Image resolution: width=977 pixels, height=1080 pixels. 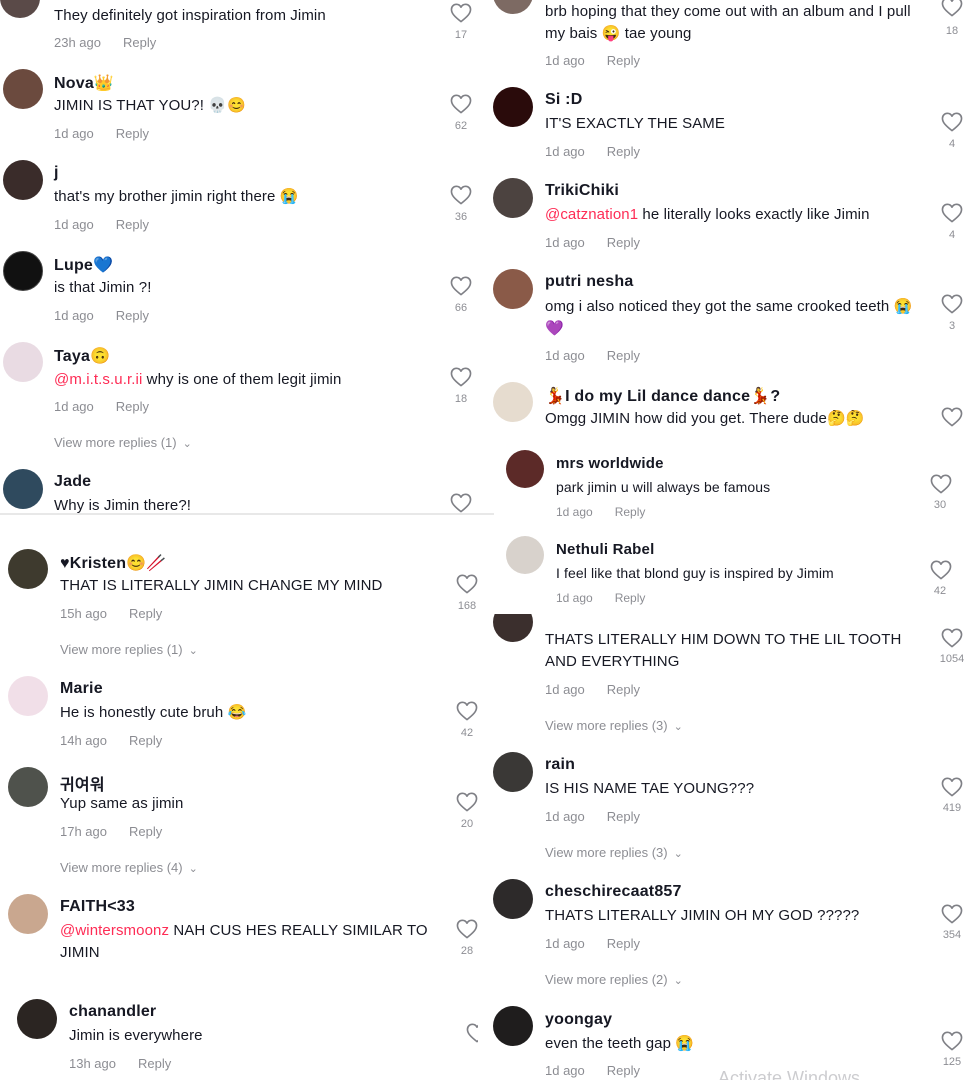 I want to click on username: chanandler, so click(x=112, y=1012).